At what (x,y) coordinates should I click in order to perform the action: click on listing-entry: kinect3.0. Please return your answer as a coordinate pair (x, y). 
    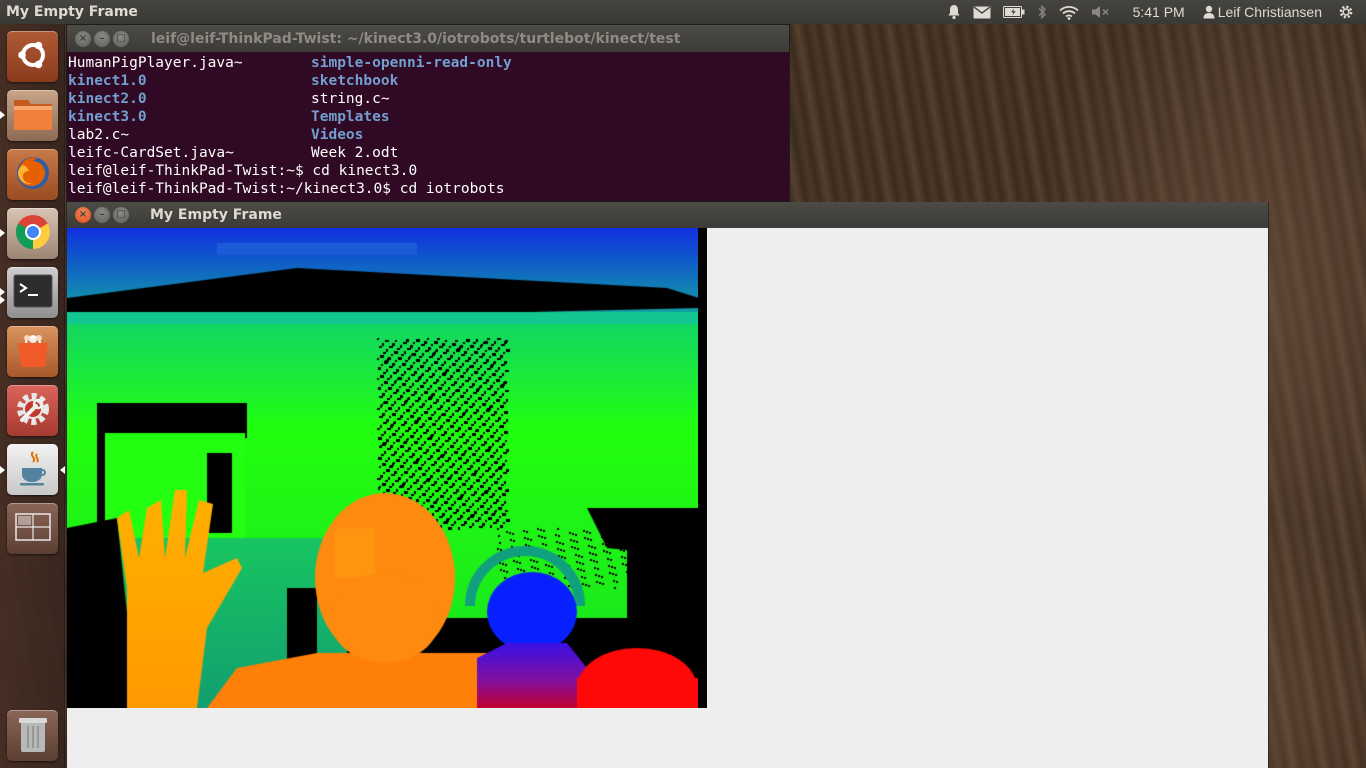
    Looking at the image, I should click on (107, 117).